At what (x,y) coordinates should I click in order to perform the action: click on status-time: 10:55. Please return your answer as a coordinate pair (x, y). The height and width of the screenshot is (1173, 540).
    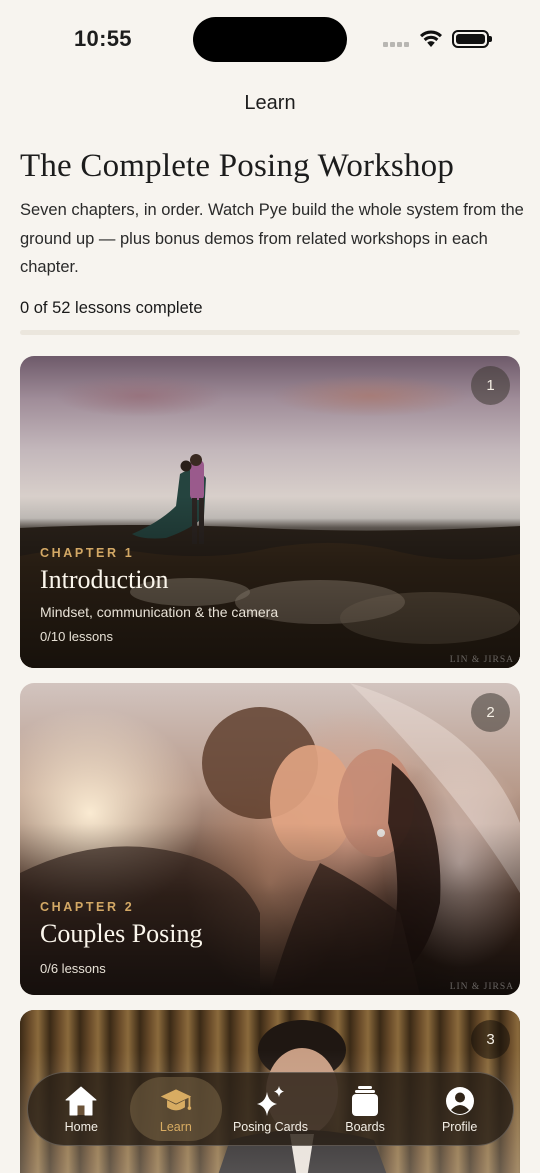
    Looking at the image, I should click on (103, 38).